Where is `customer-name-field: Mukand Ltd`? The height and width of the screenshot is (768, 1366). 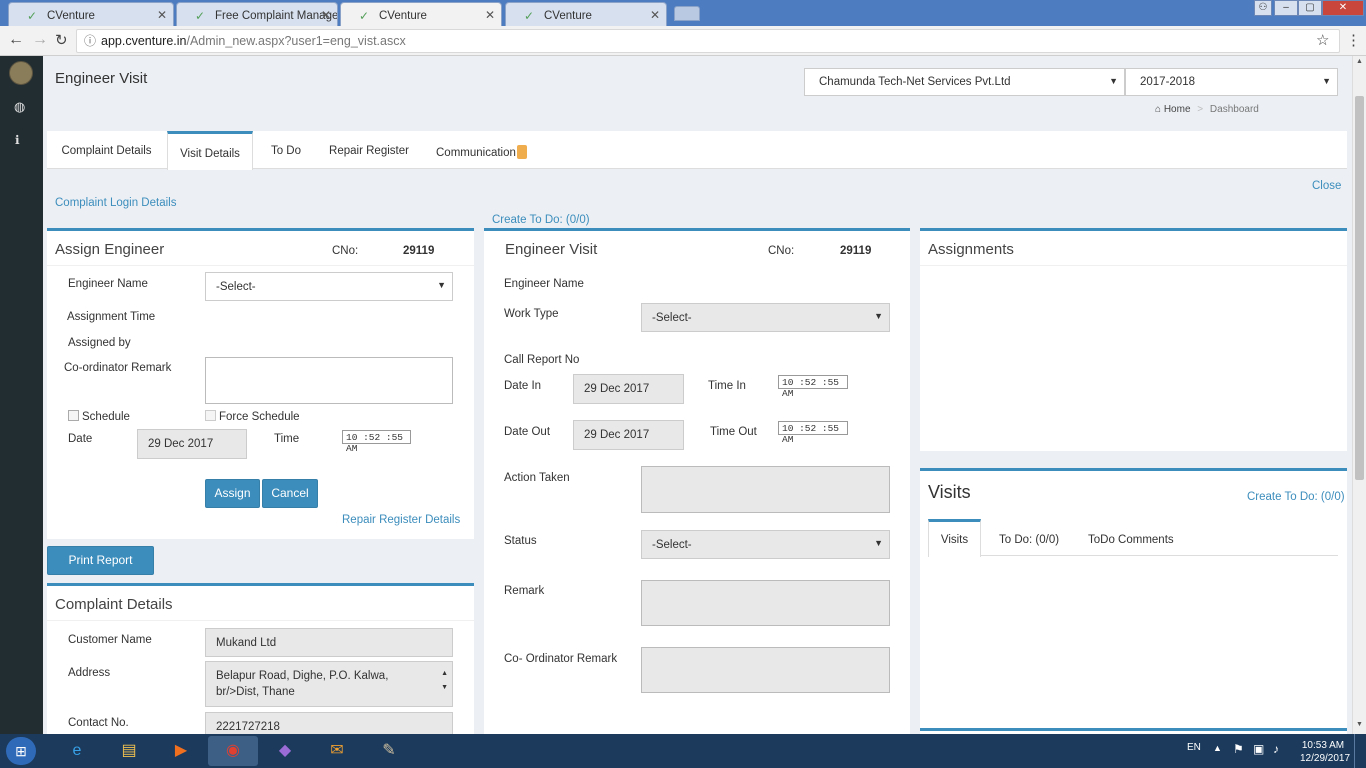 customer-name-field: Mukand Ltd is located at coordinates (329, 642).